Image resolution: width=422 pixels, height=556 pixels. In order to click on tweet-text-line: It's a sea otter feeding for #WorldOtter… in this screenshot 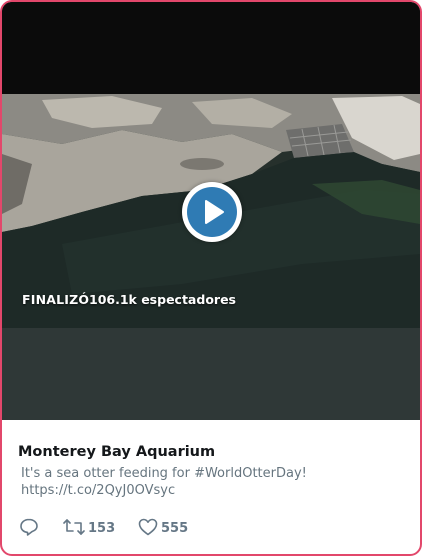, I will do `click(164, 473)`.